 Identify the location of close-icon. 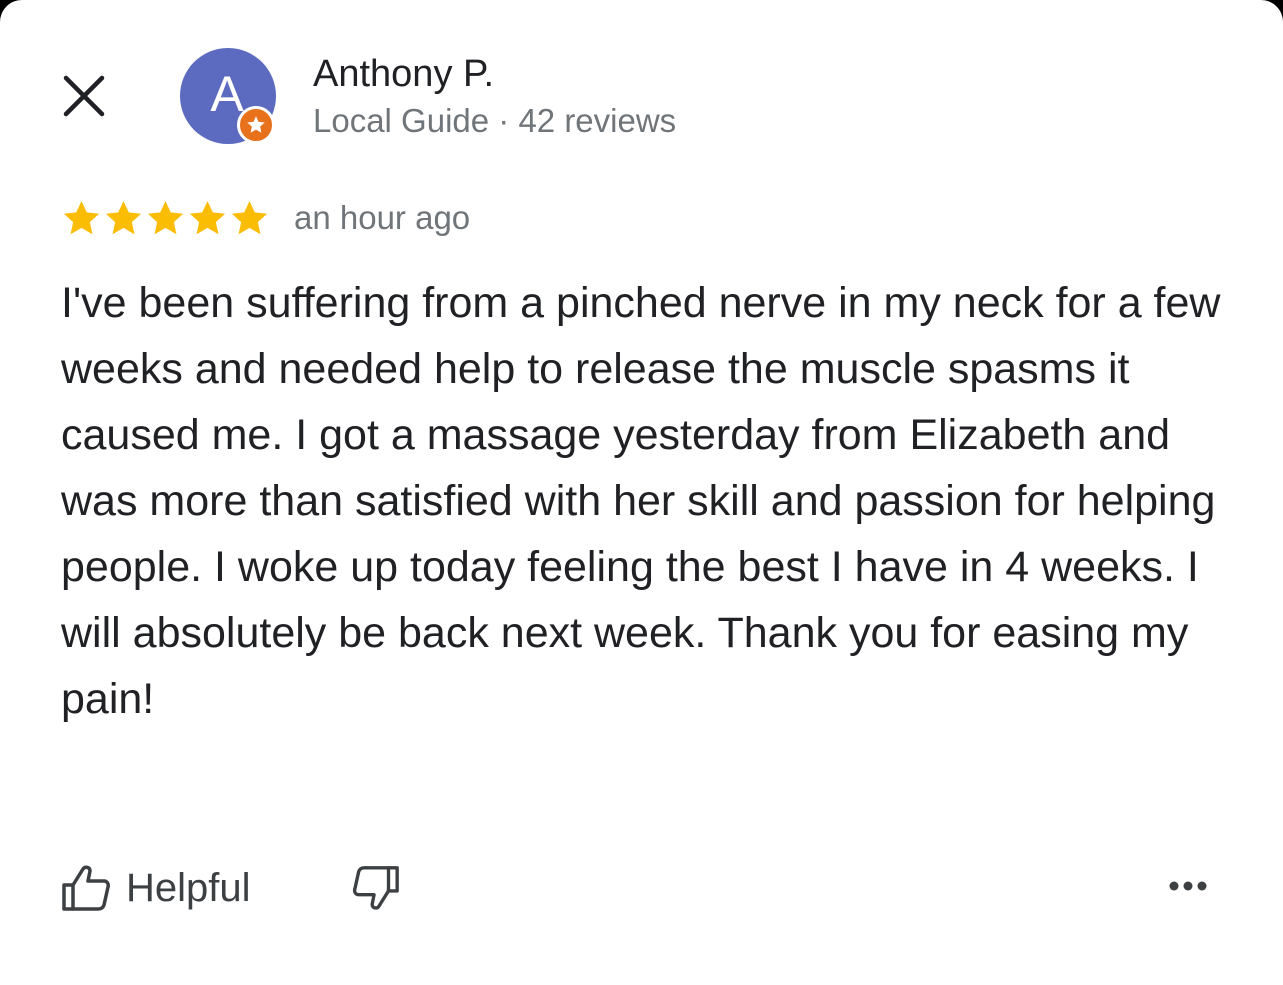
(84, 96).